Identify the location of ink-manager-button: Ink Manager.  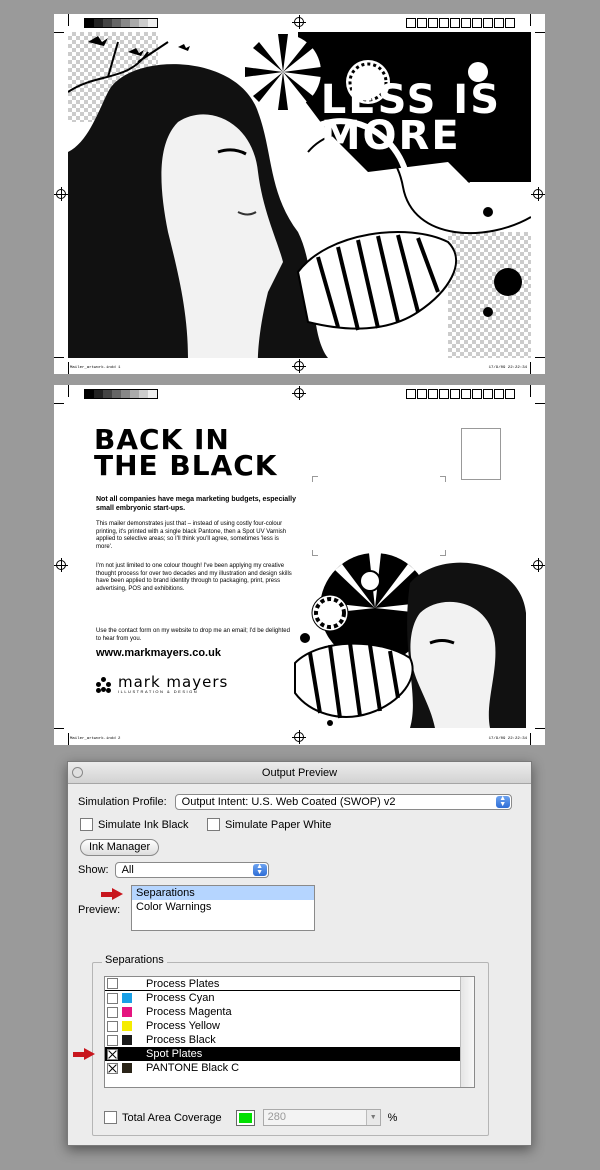
(120, 847).